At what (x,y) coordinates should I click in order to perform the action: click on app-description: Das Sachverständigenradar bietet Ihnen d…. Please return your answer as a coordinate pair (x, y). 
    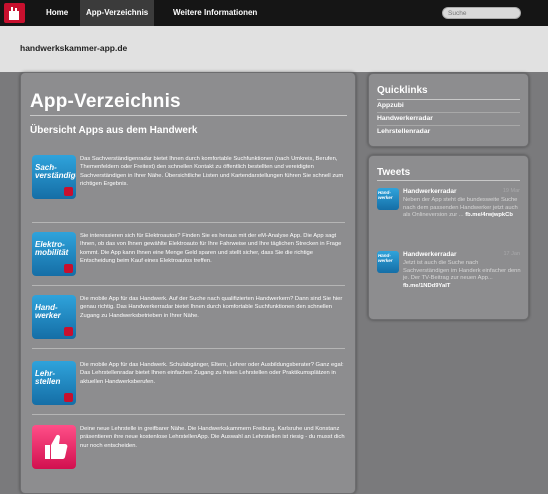
    Looking at the image, I should click on (212, 171).